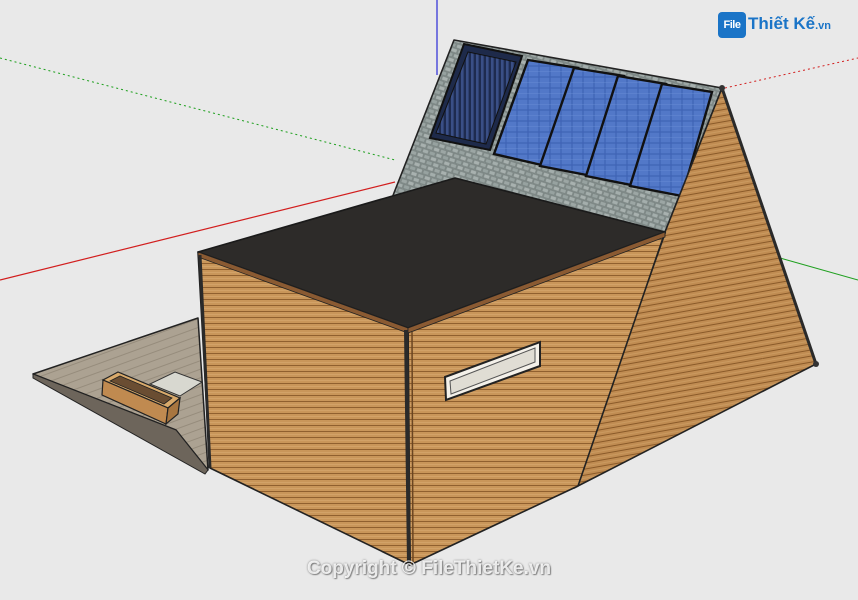 Image resolution: width=858 pixels, height=600 pixels. Describe the element at coordinates (791, 73) in the screenshot. I see `red-axis-line-dotted` at that location.